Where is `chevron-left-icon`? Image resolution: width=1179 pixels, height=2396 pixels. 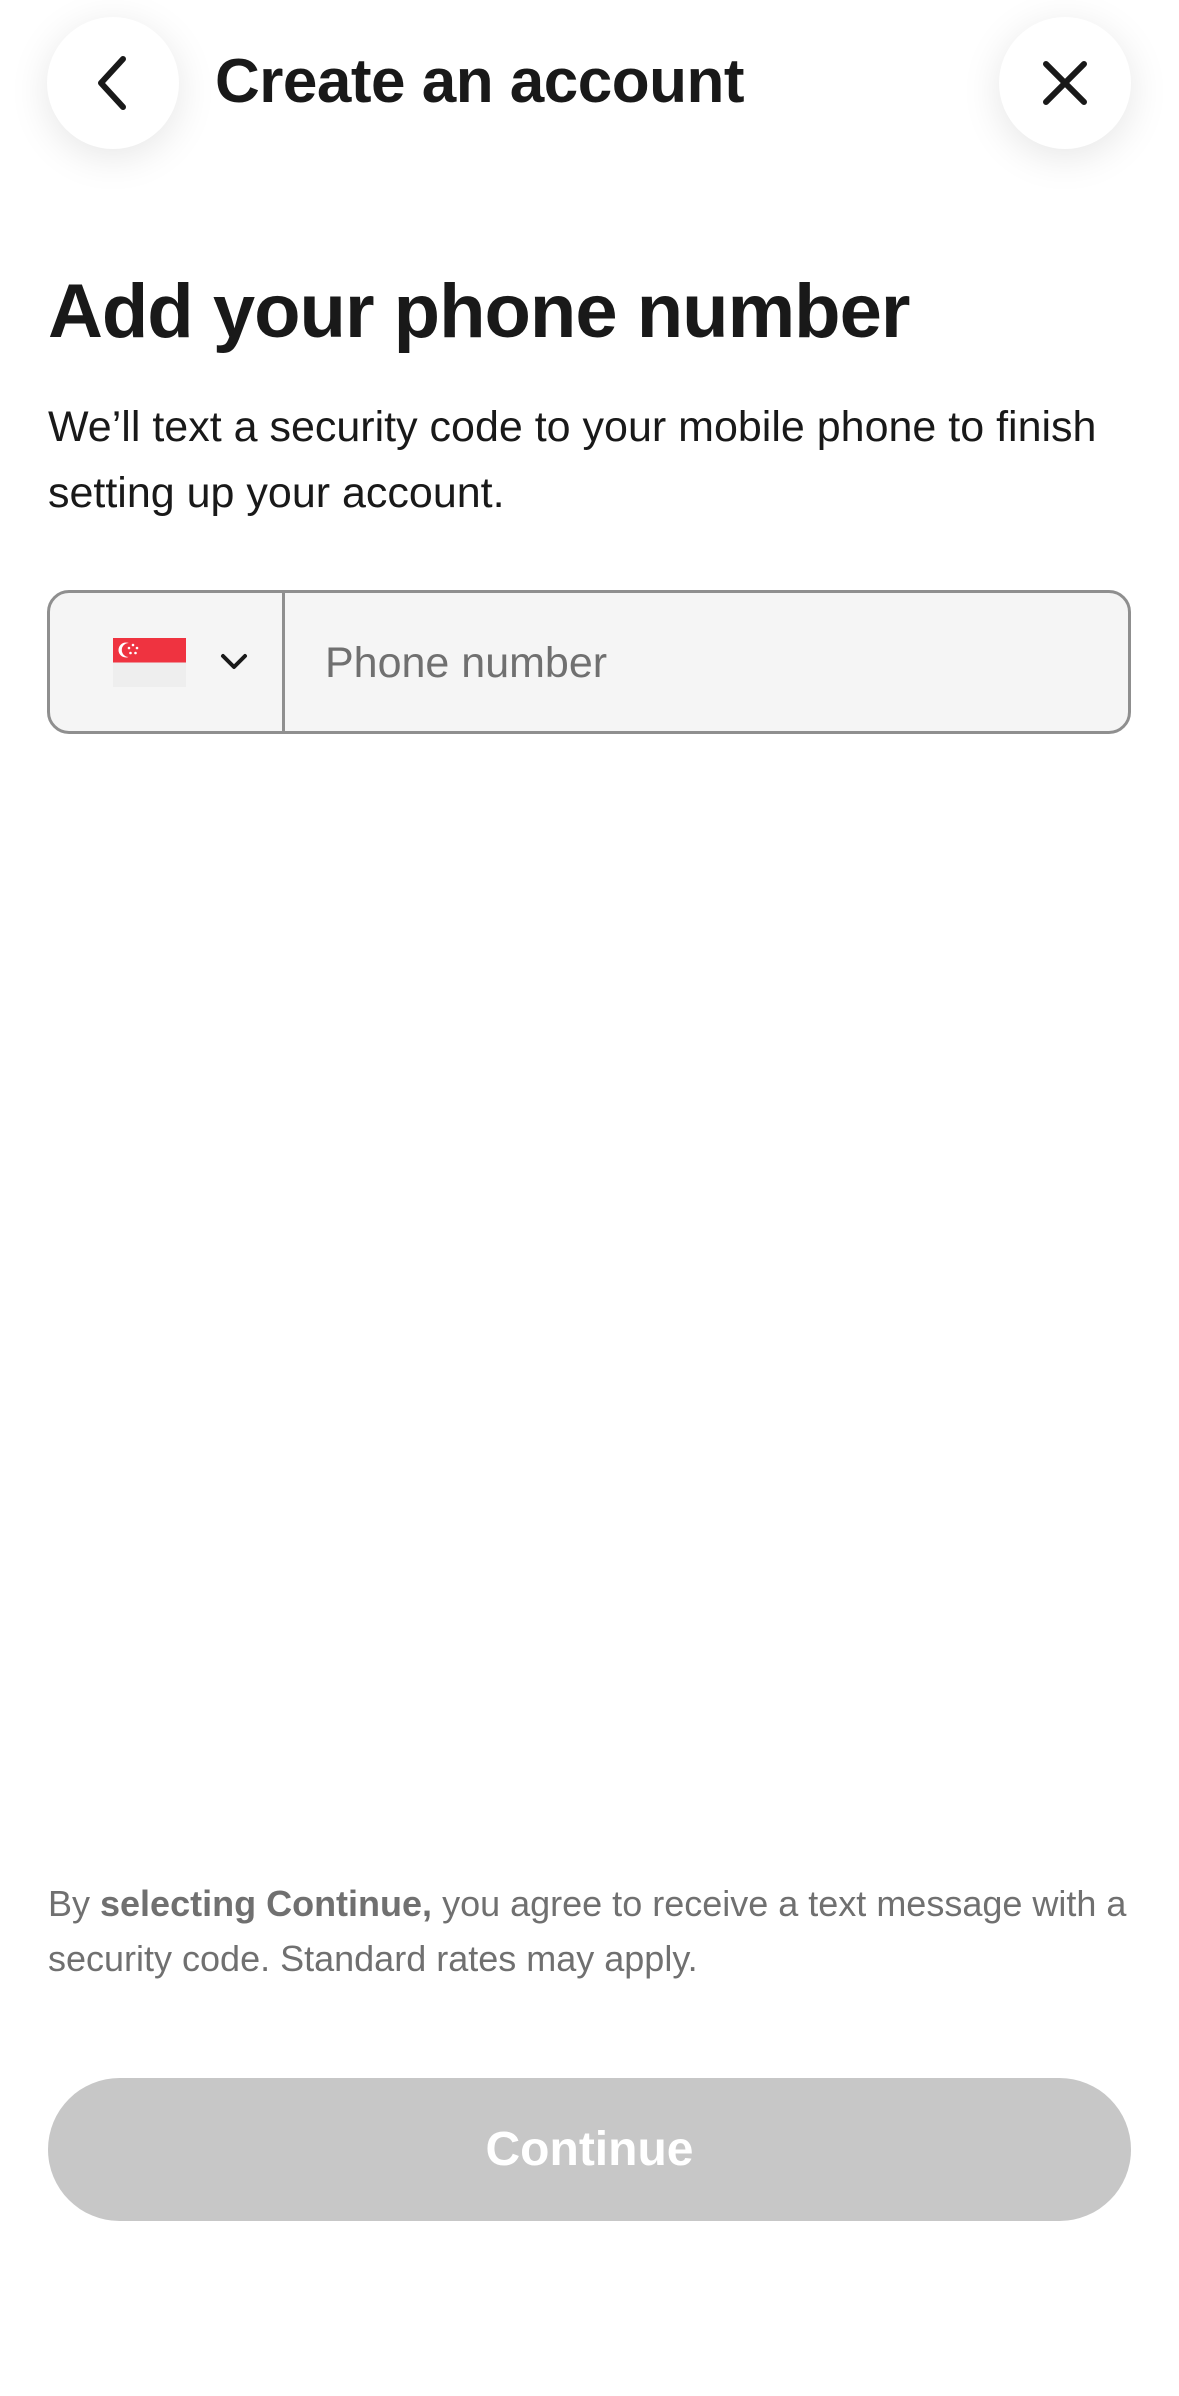
chevron-left-icon is located at coordinates (112, 83).